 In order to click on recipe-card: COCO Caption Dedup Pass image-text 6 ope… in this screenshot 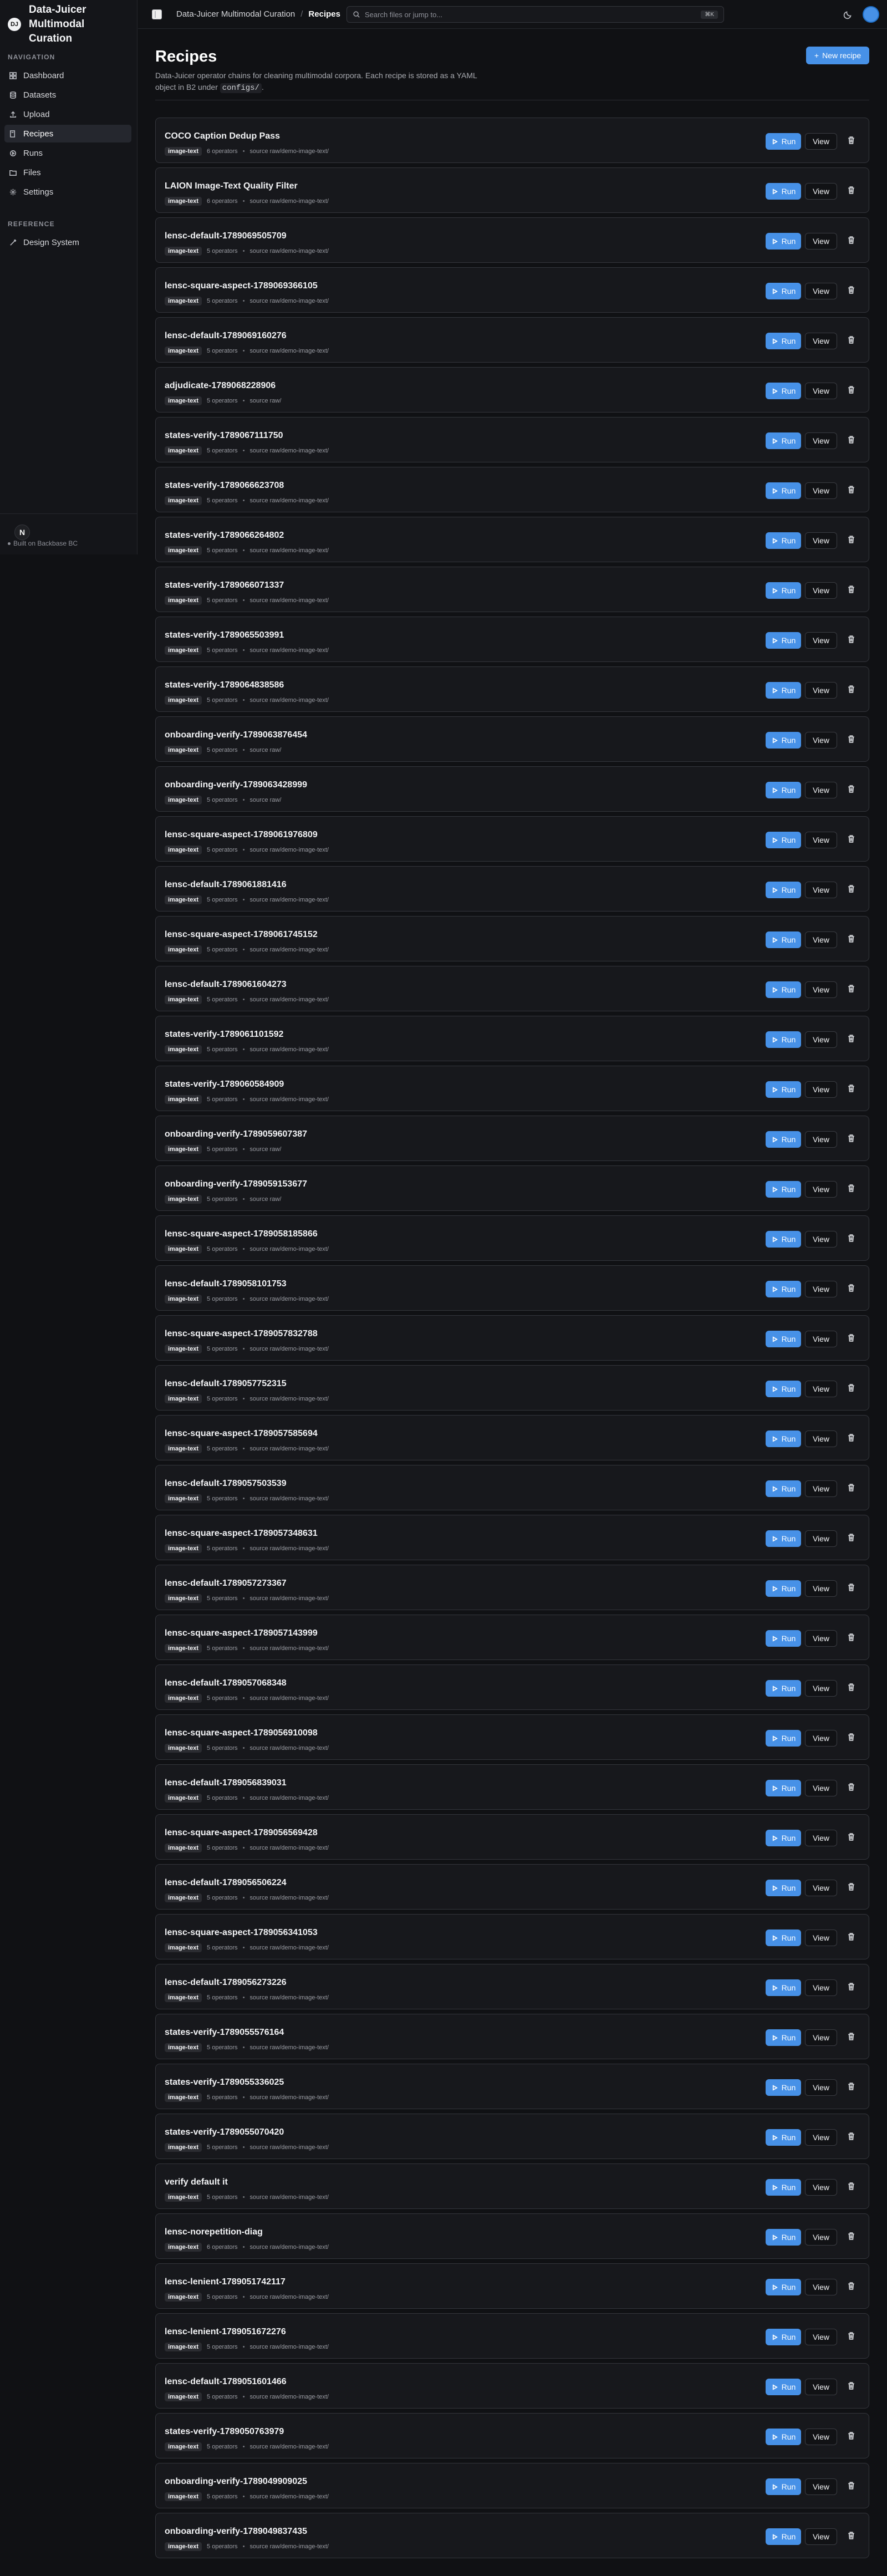, I will do `click(512, 141)`.